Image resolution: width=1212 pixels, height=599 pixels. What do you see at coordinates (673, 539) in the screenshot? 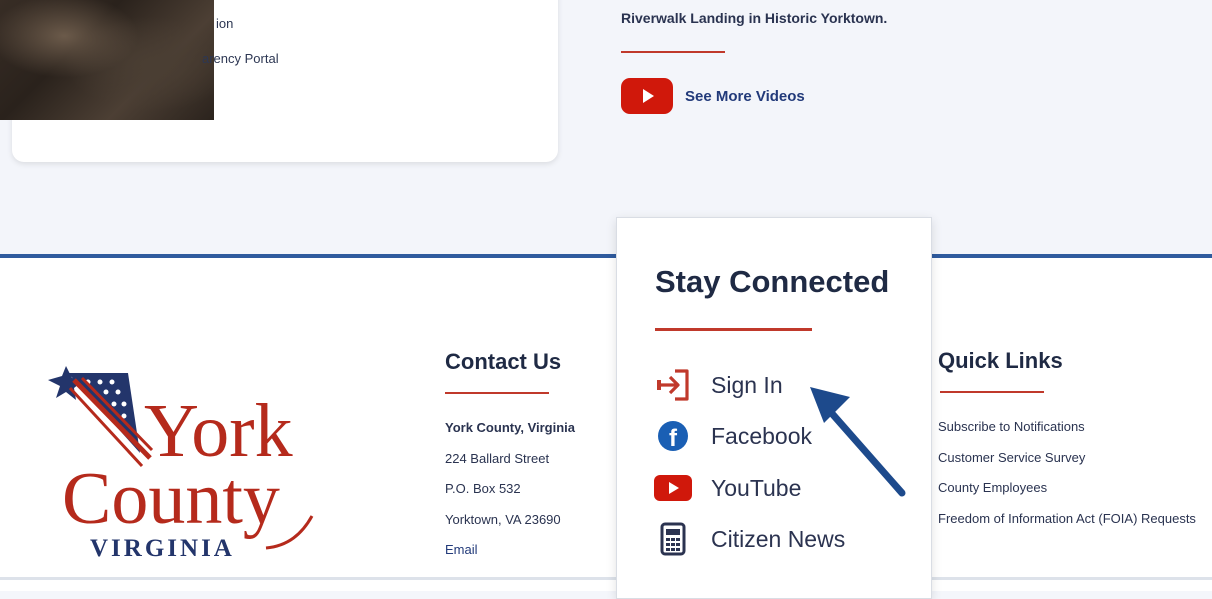
I see `newspaper-icon` at bounding box center [673, 539].